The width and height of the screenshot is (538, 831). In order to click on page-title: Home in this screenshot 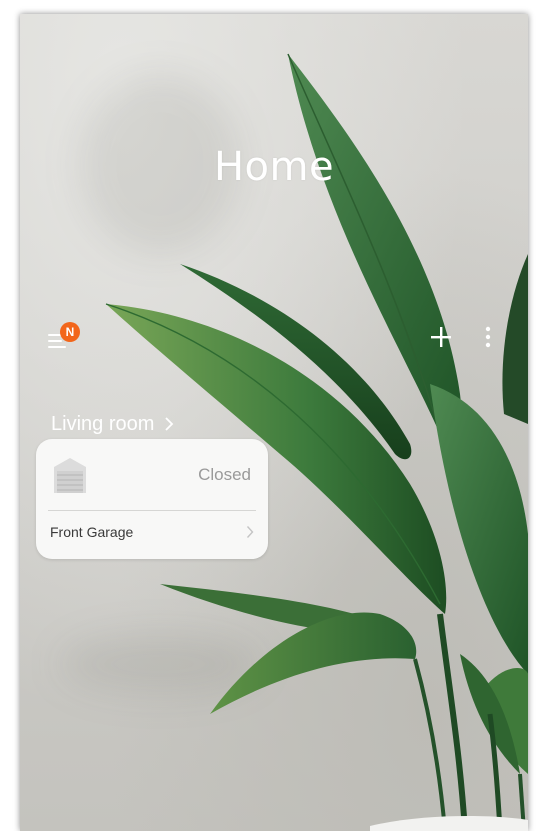, I will do `click(274, 167)`.